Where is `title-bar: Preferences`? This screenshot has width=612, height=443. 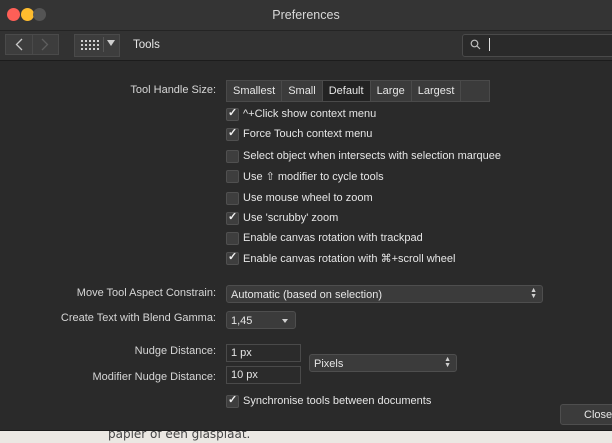
title-bar: Preferences is located at coordinates (306, 15).